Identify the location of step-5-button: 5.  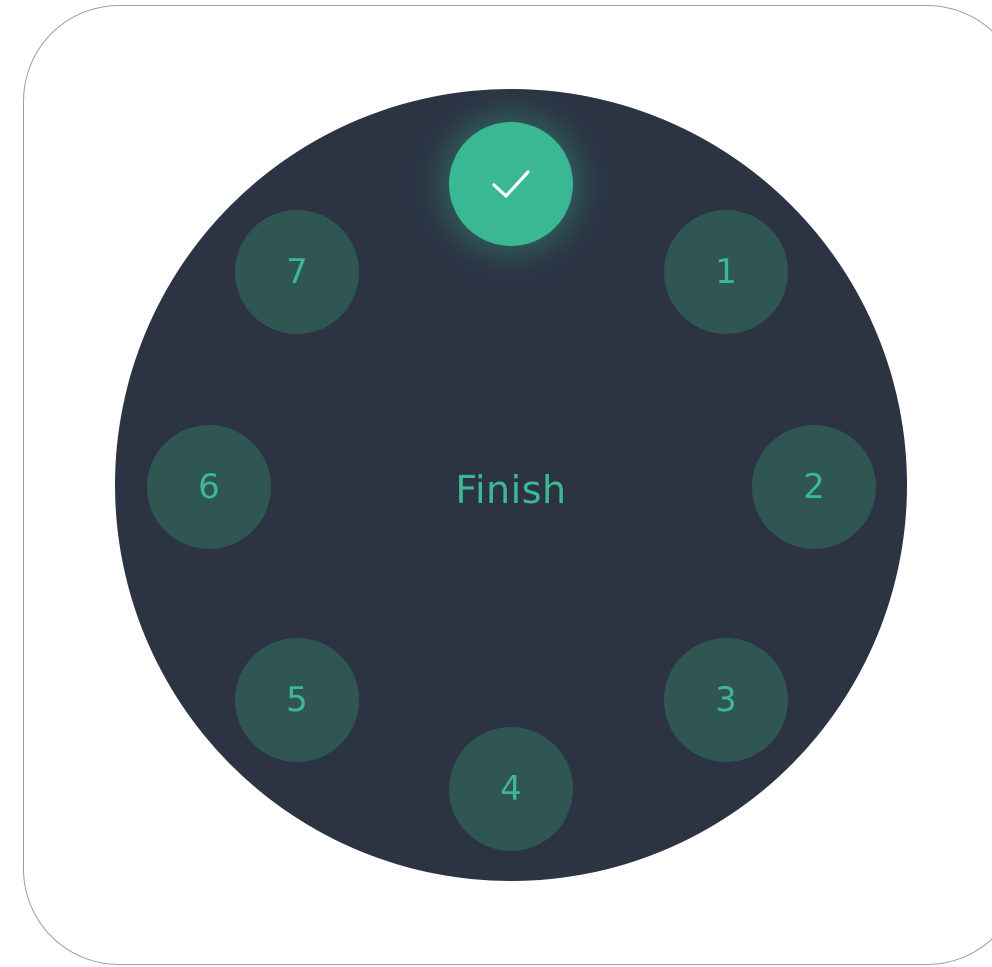
(297, 700).